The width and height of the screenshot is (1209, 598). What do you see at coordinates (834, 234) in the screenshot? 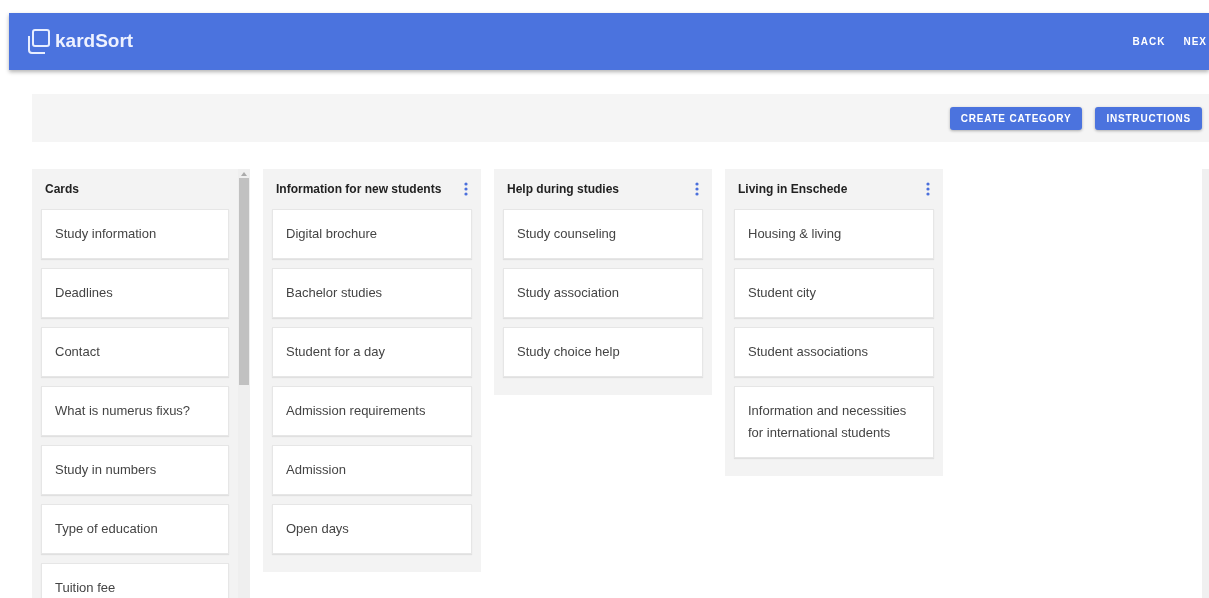
I see `sort-card: Housing & living` at bounding box center [834, 234].